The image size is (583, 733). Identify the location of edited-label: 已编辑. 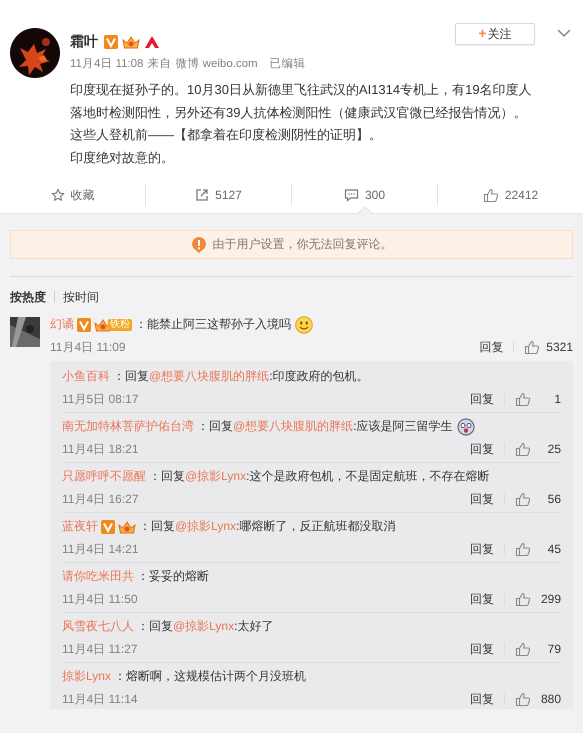
(288, 63).